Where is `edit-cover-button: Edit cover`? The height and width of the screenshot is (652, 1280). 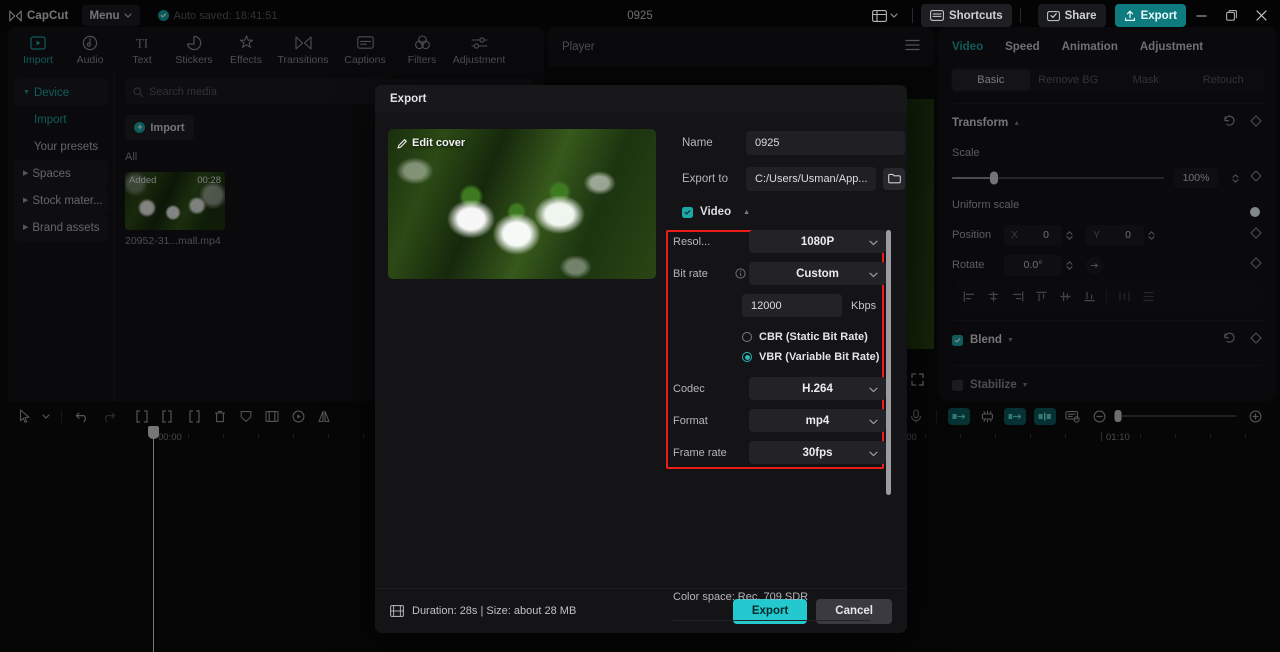
edit-cover-button: Edit cover is located at coordinates (431, 143).